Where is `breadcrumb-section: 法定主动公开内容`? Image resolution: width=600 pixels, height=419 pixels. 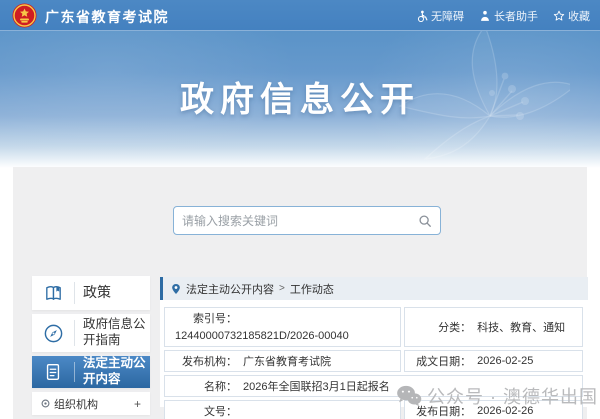 breadcrumb-section: 法定主动公开内容 is located at coordinates (230, 289).